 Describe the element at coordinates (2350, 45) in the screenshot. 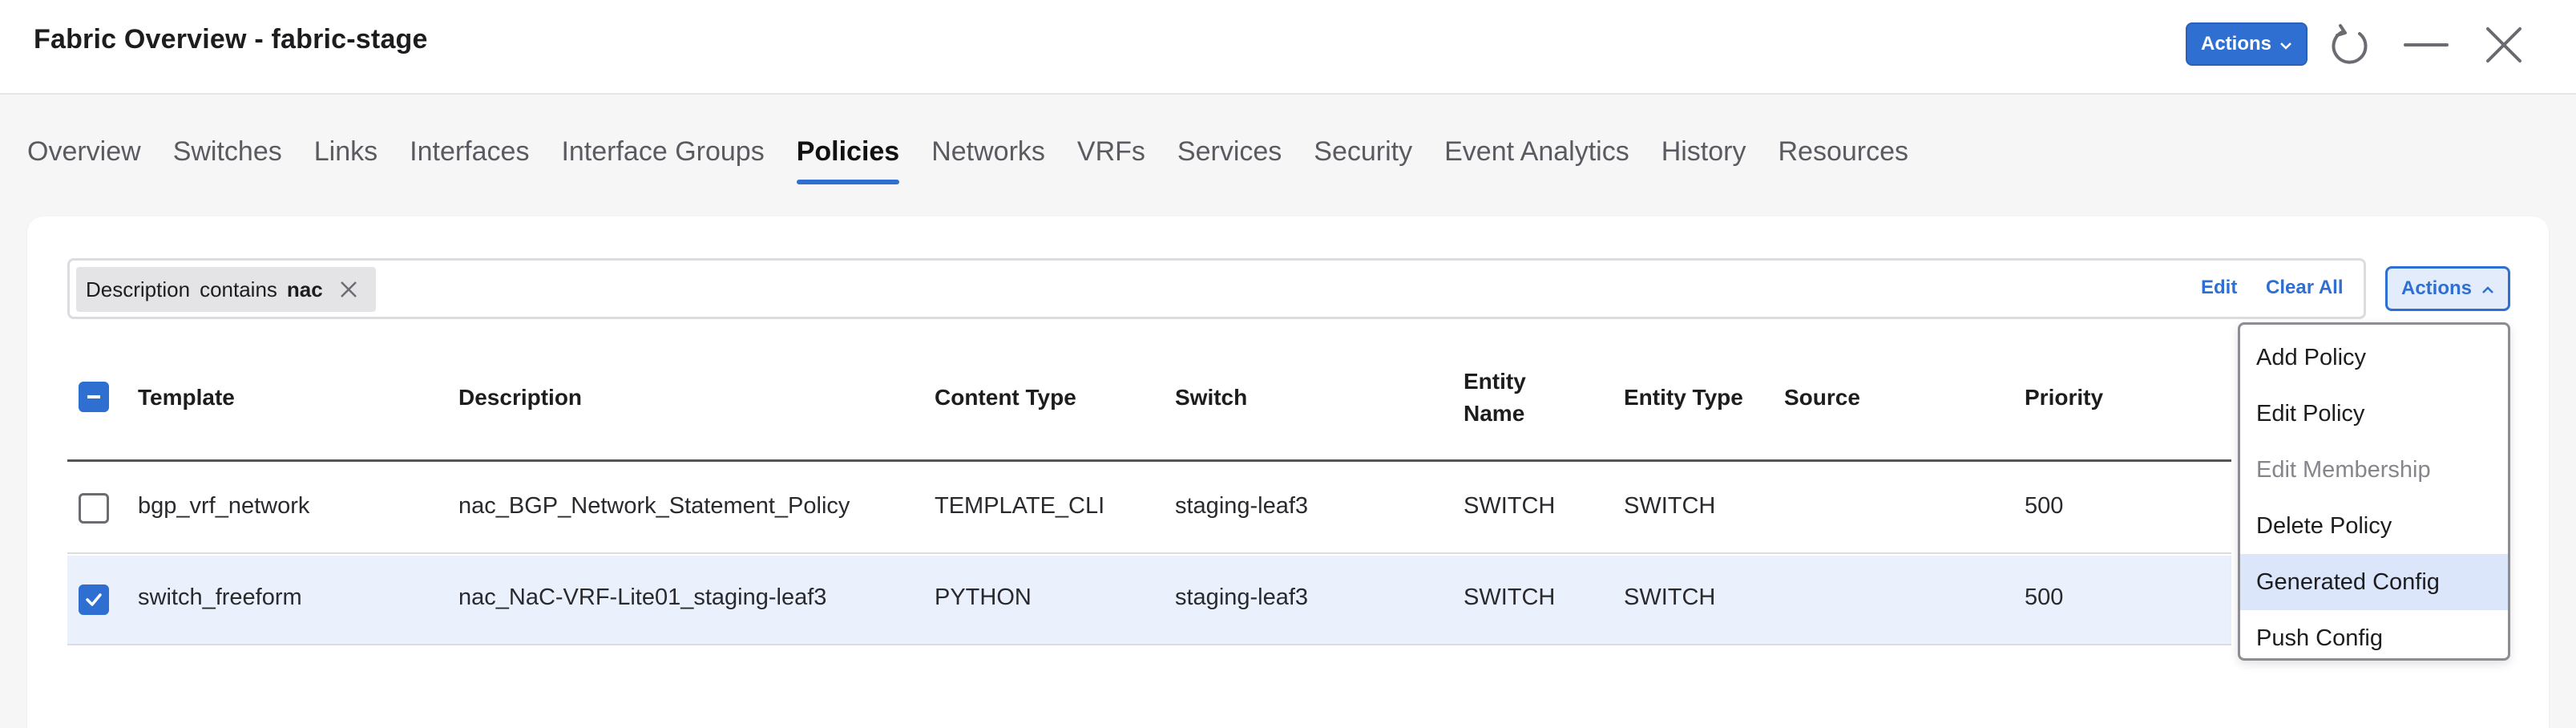

I see `refresh-icon` at that location.